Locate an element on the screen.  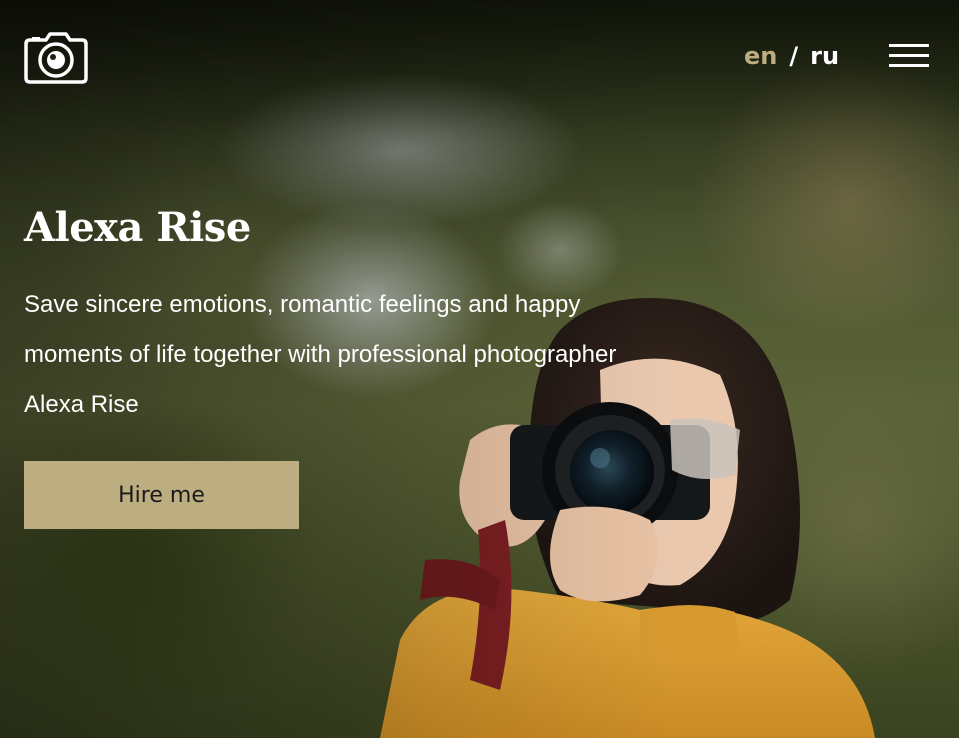
lang-ru-link: ru is located at coordinates (824, 56).